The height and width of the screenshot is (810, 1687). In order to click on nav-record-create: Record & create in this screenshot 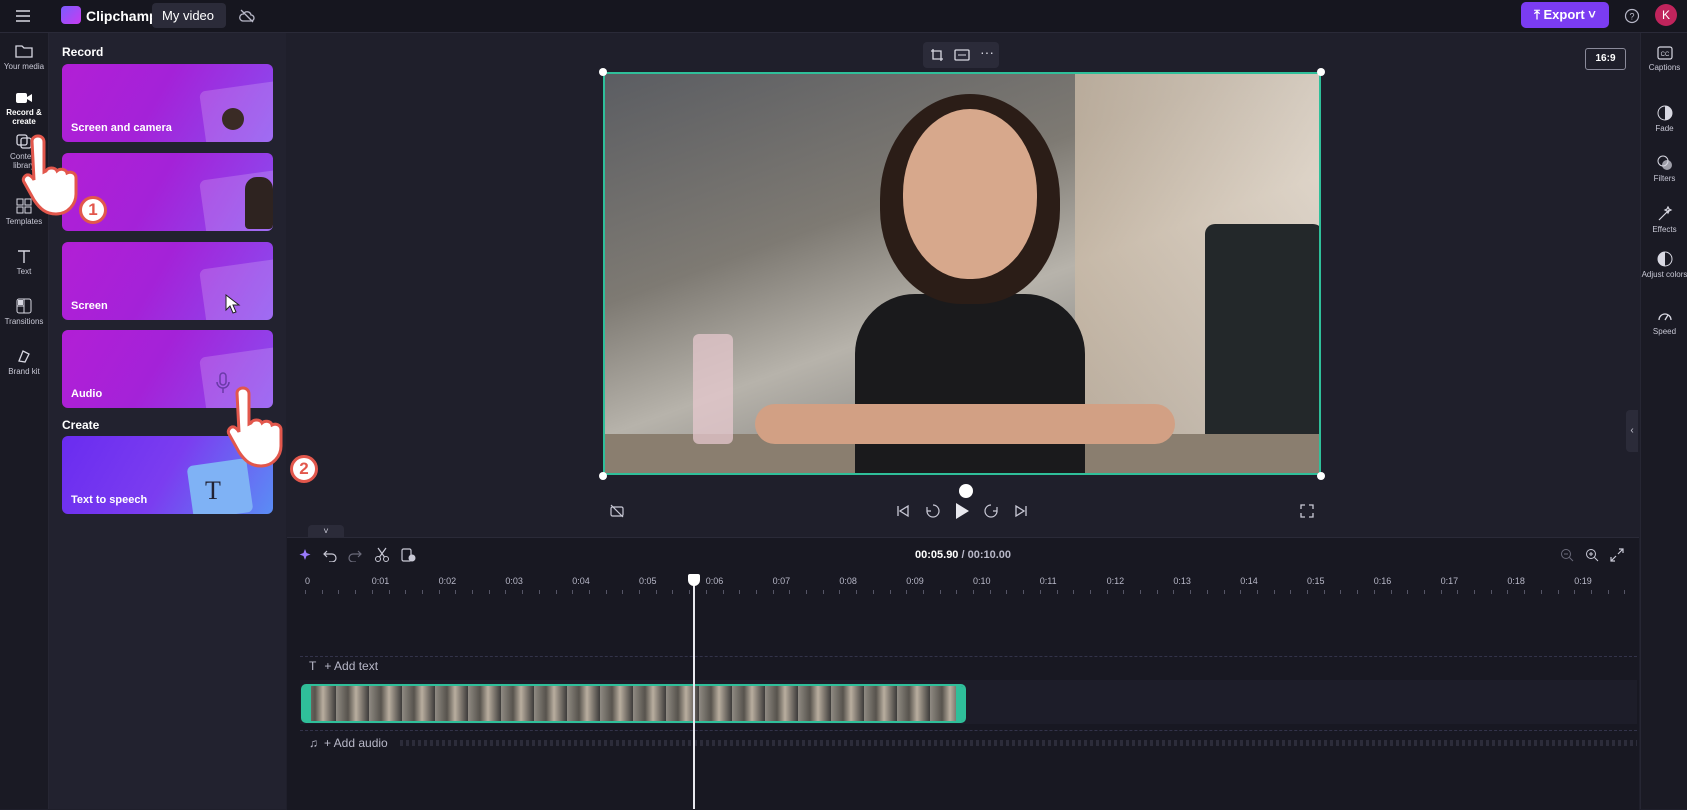, I will do `click(24, 108)`.